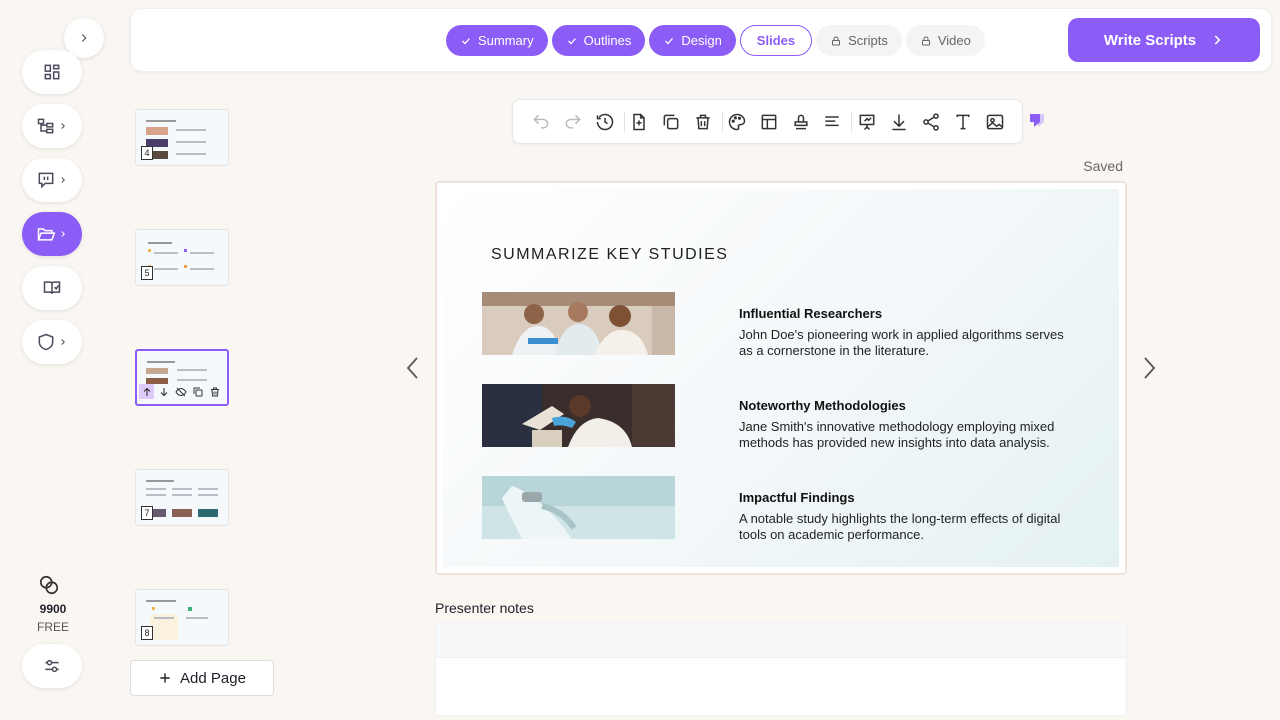 The width and height of the screenshot is (1280, 720). What do you see at coordinates (671, 122) in the screenshot?
I see `duplicate-button` at bounding box center [671, 122].